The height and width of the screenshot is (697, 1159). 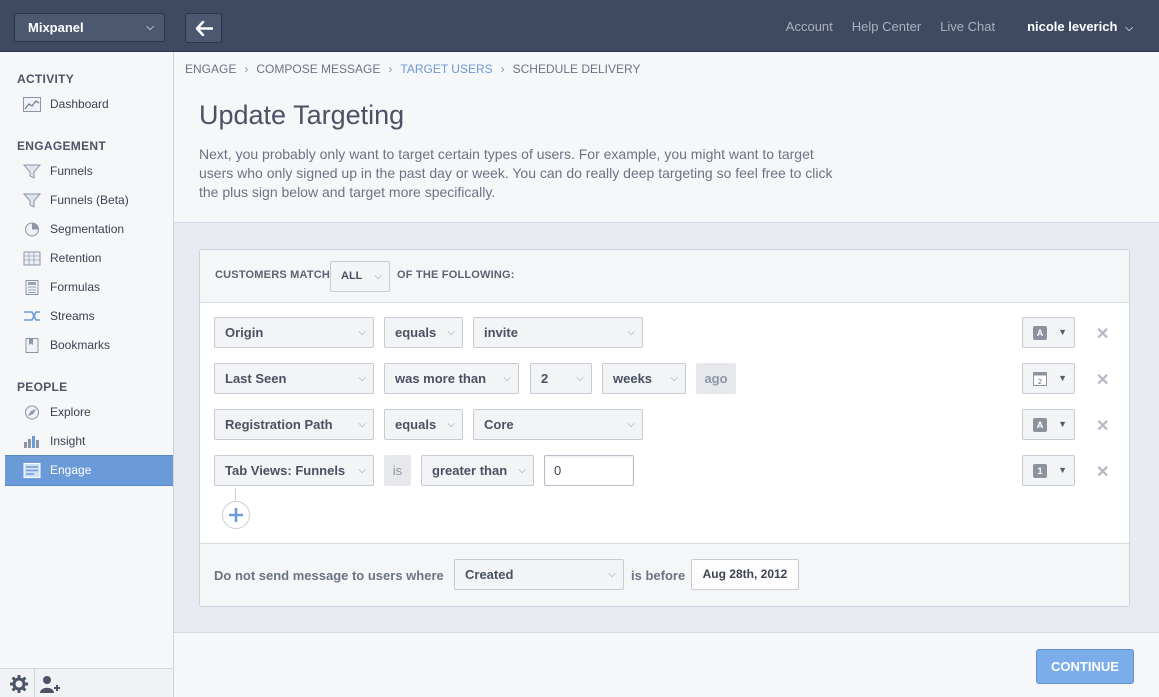 What do you see at coordinates (633, 378) in the screenshot?
I see `rule-unit-value: weeks` at bounding box center [633, 378].